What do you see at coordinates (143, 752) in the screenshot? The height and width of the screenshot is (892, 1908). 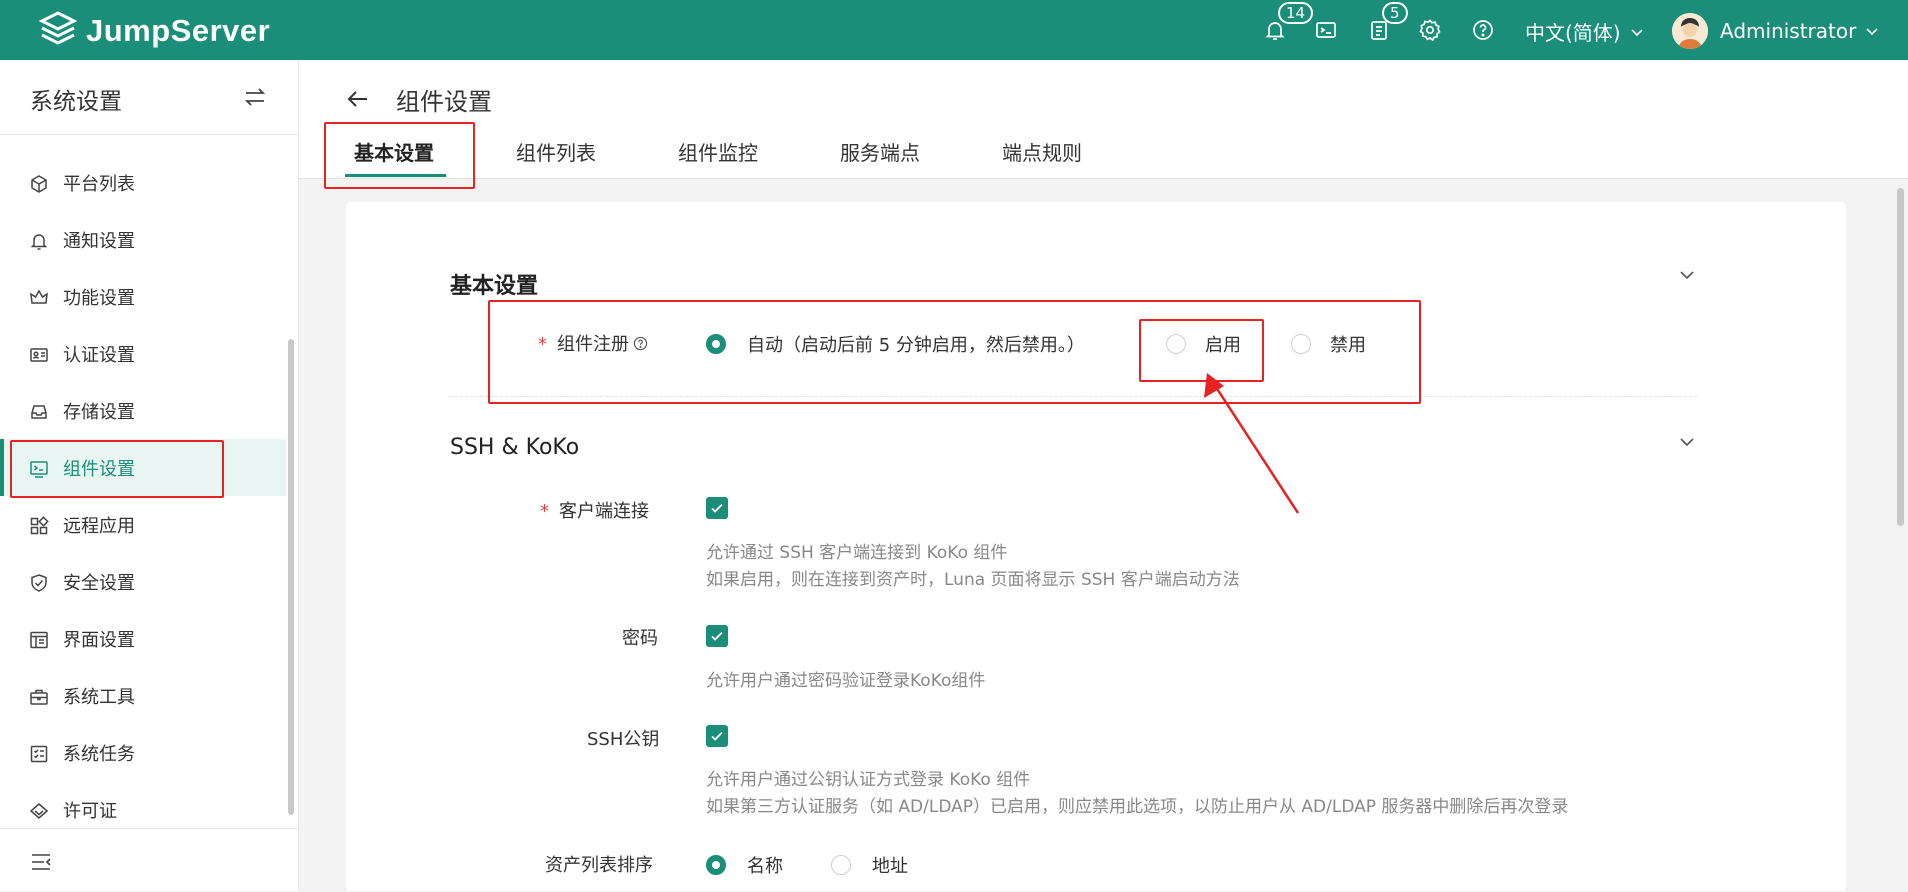 I see `sidebar-item-tasks: 系统任务` at bounding box center [143, 752].